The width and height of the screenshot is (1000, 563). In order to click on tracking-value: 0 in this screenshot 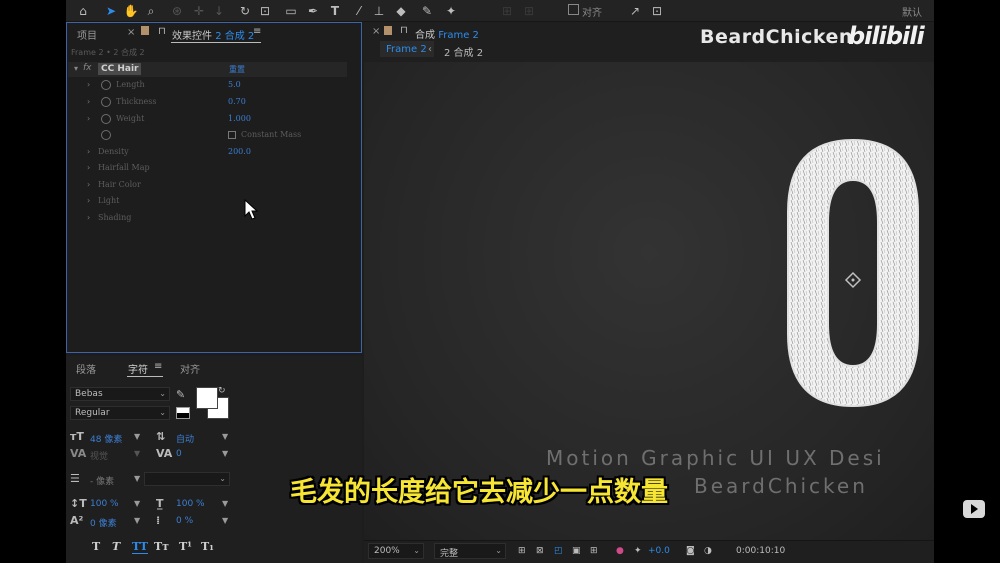, I will do `click(179, 454)`.